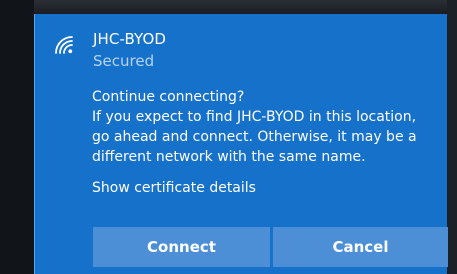 This screenshot has width=457, height=274. I want to click on network-name: JHC-BYOD, so click(130, 39).